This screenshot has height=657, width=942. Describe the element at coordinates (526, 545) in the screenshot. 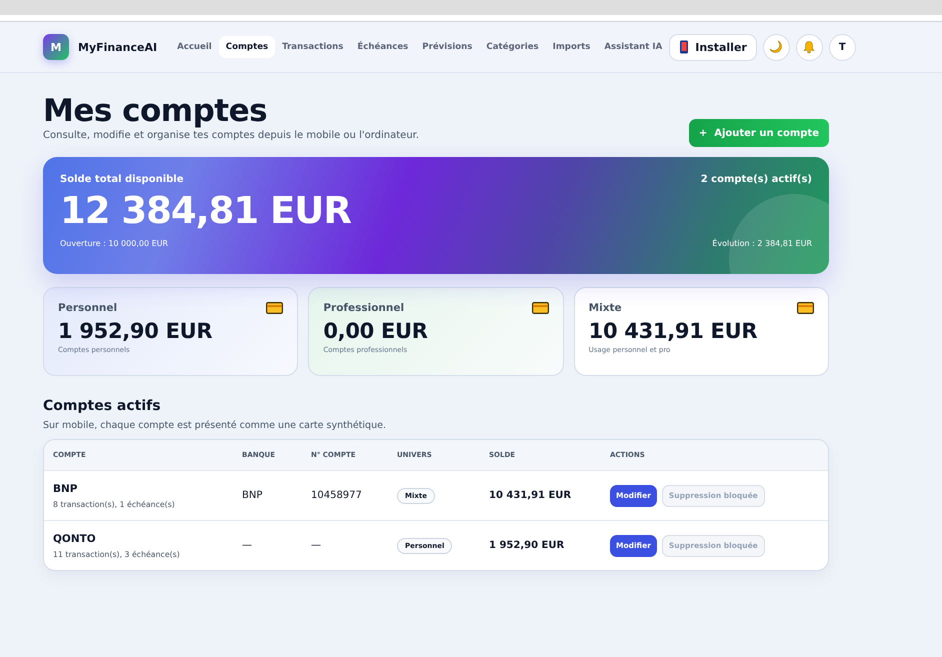

I see `balance-cell: 1 952,90 EUR` at that location.